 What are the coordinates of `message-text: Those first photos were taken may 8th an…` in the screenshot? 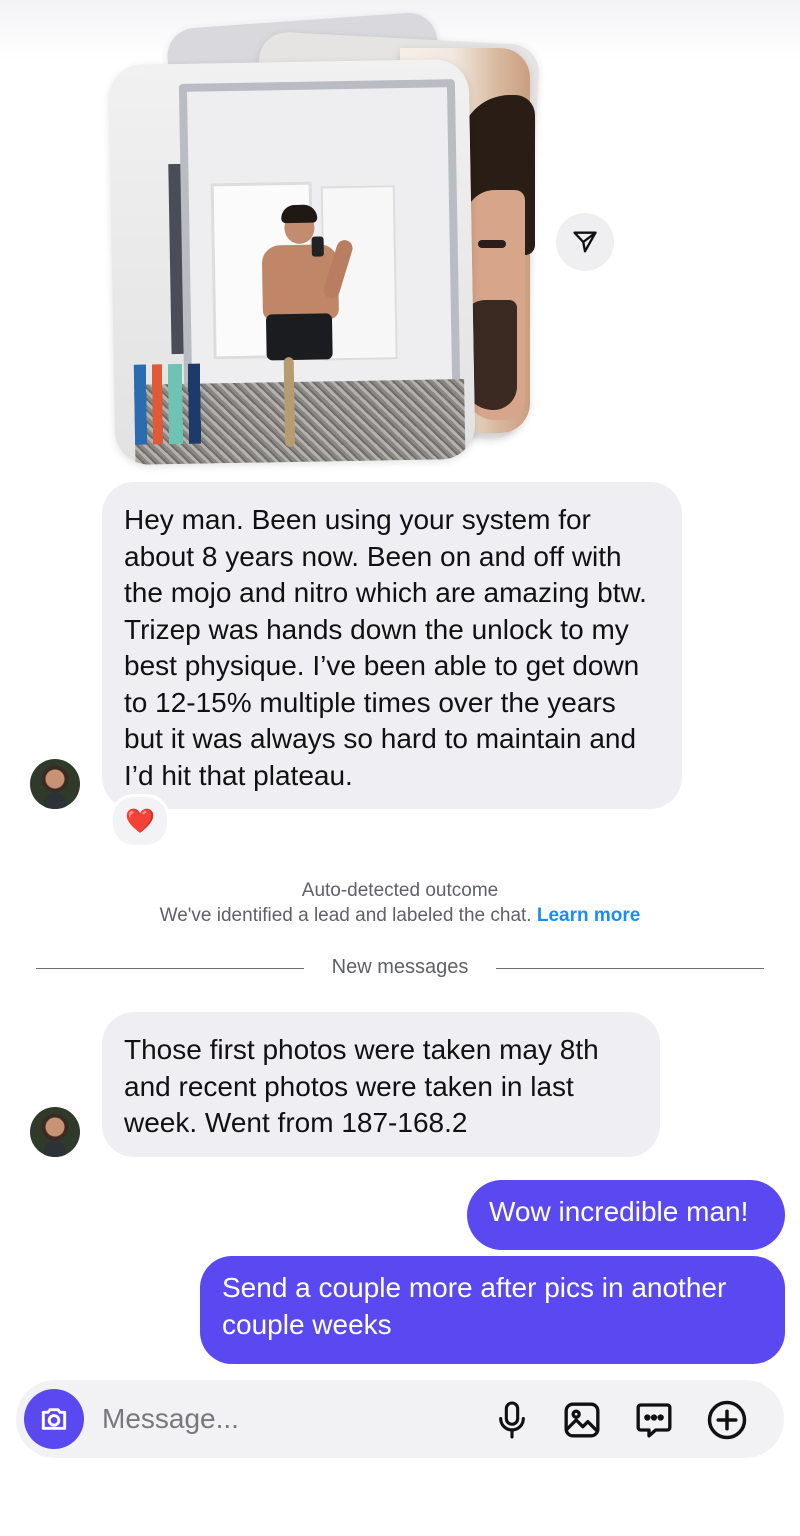 It's located at (361, 1086).